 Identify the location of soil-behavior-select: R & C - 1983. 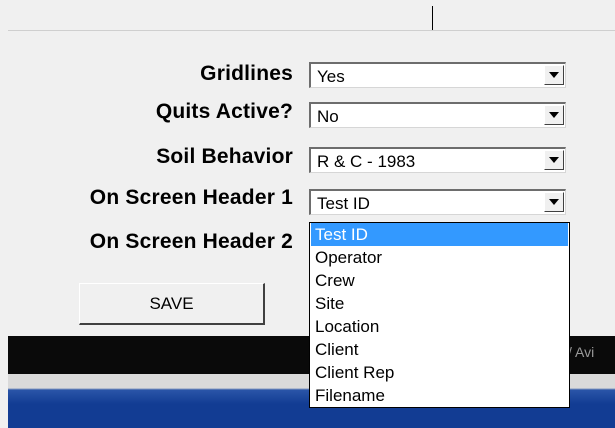
(437, 160).